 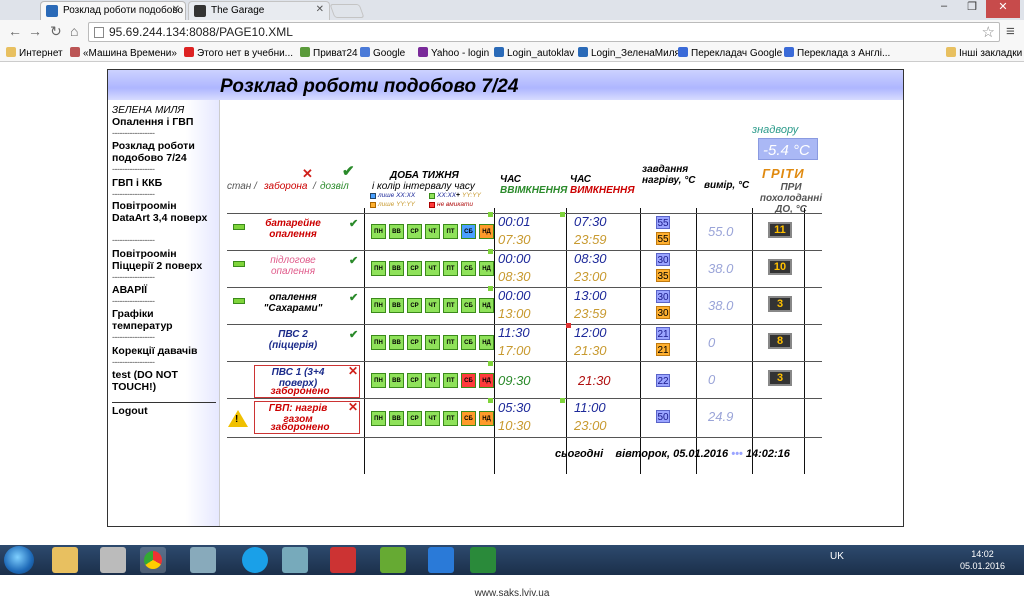 What do you see at coordinates (590, 332) in the screenshot?
I see `off-time-1: 12:00` at bounding box center [590, 332].